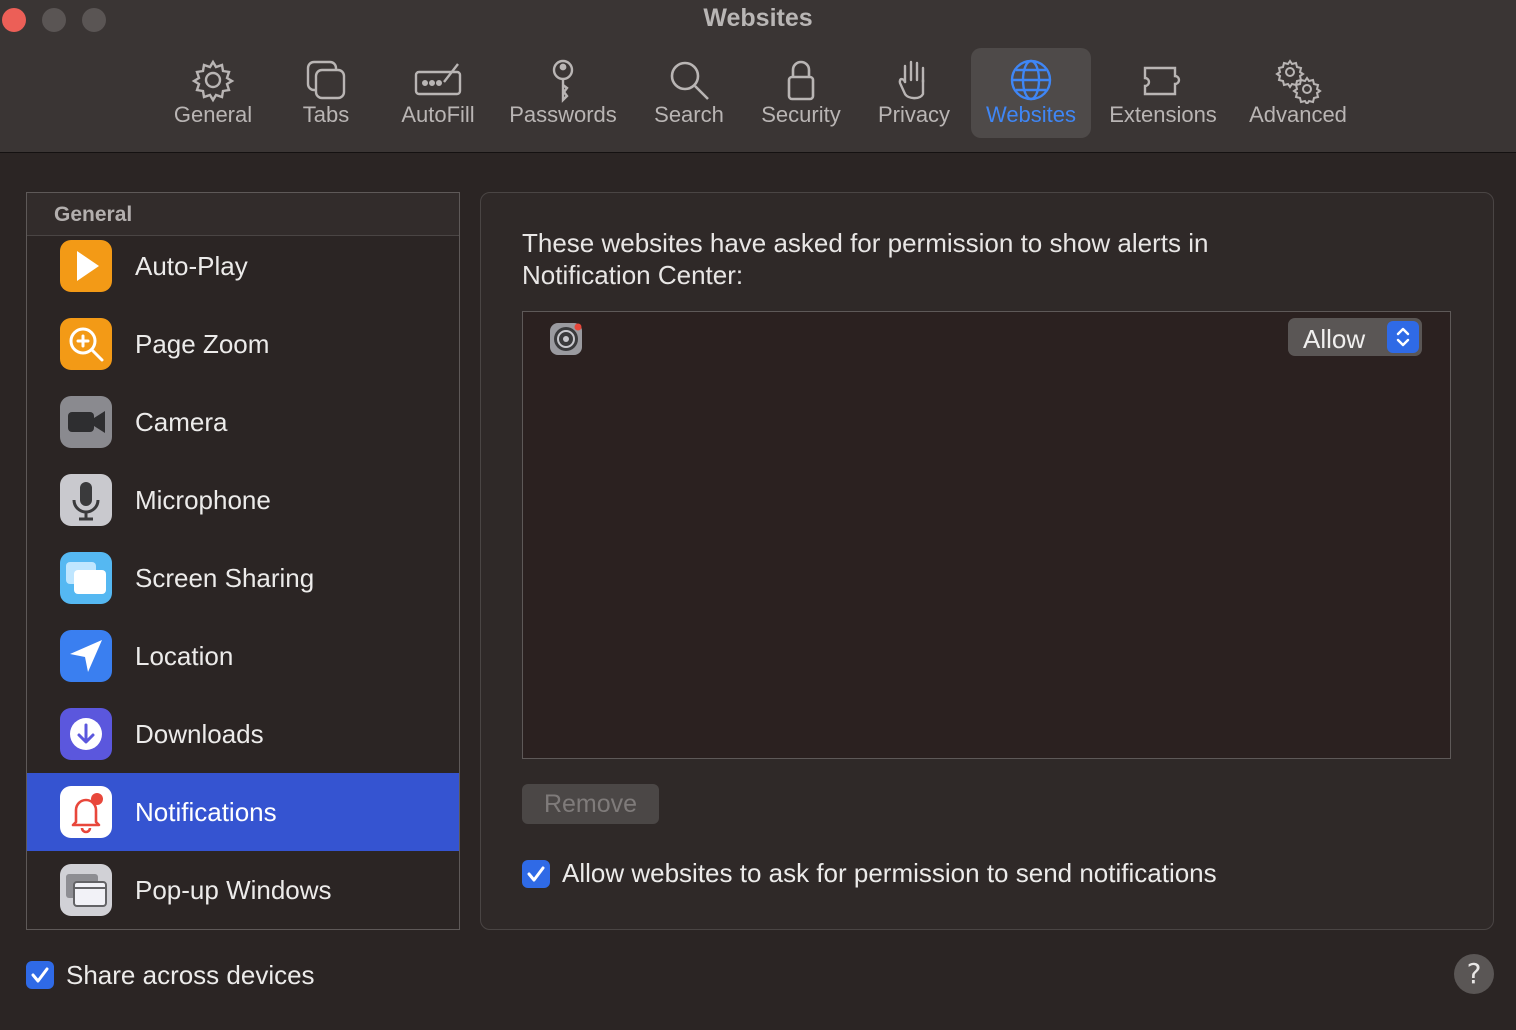  I want to click on puzzle-icon, so click(1162, 81).